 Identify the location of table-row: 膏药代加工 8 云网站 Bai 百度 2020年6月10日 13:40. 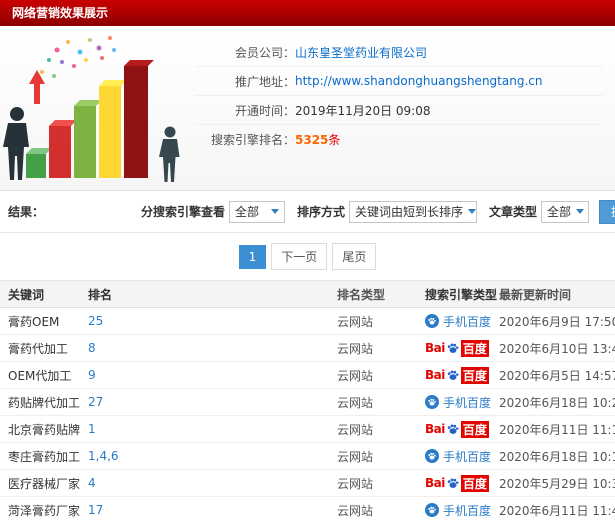
(307, 348).